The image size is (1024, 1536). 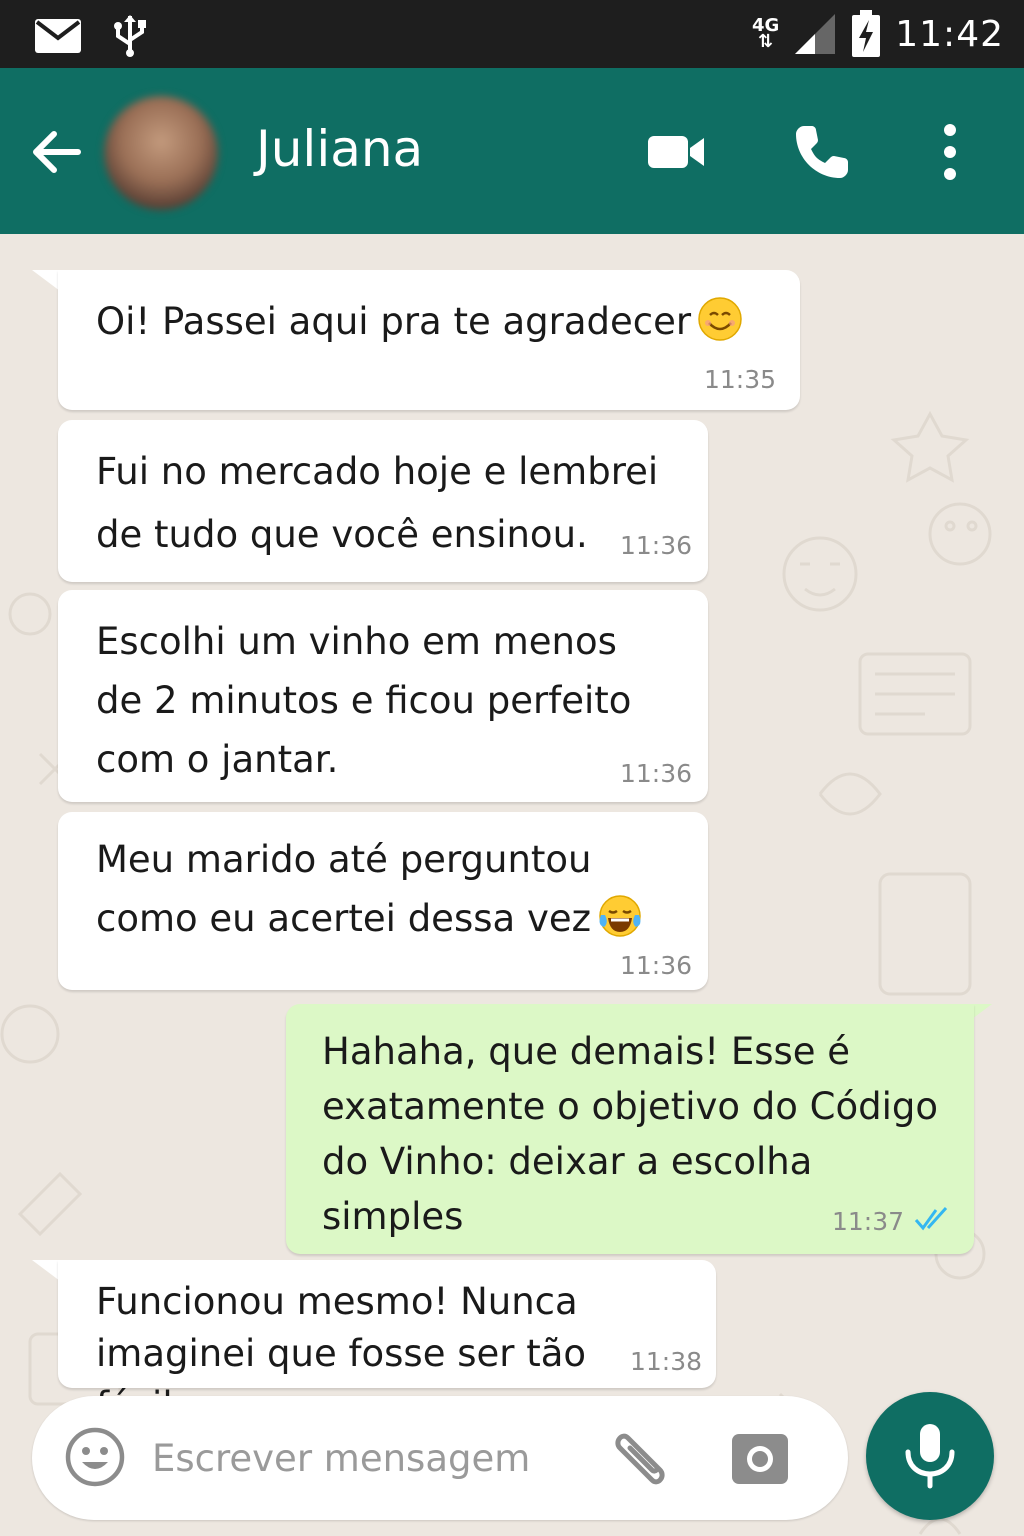 What do you see at coordinates (866, 33) in the screenshot?
I see `battery-charging-icon` at bounding box center [866, 33].